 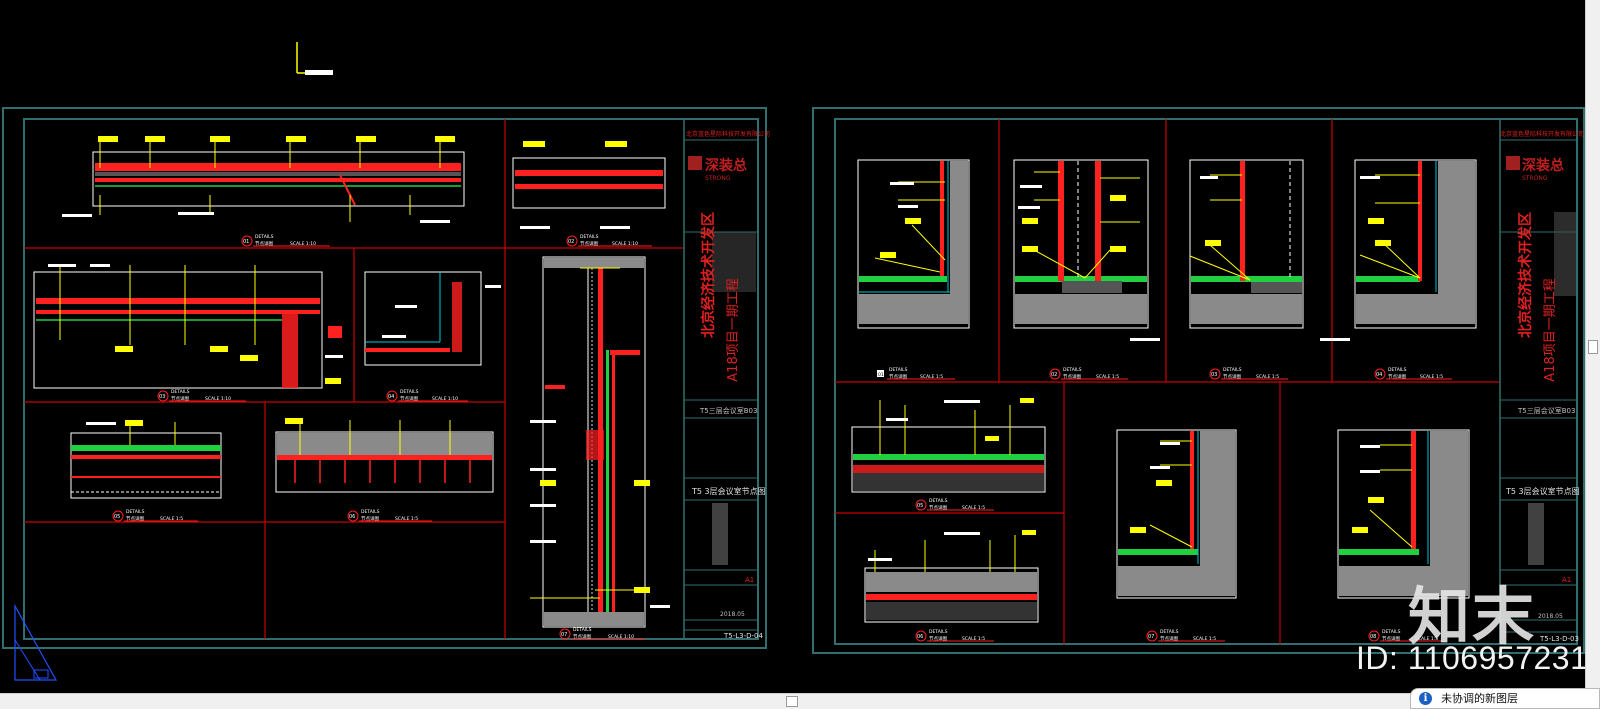 What do you see at coordinates (1550, 329) in the screenshot?
I see `project-line2-right: A18项目一期工程` at bounding box center [1550, 329].